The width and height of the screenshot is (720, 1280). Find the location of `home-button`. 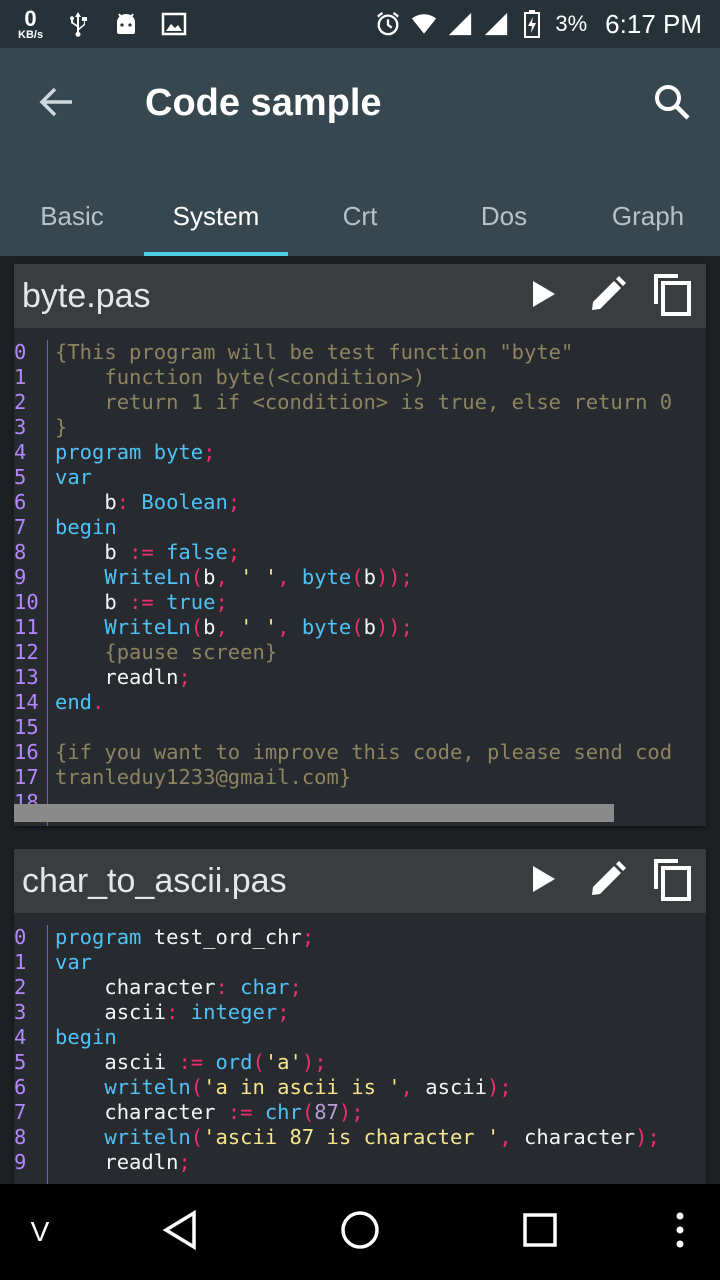

home-button is located at coordinates (360, 1232).